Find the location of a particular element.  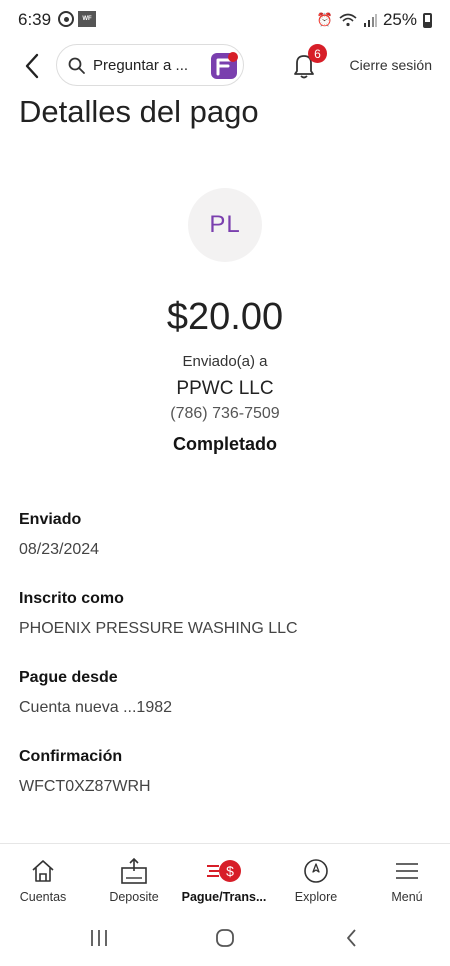

home-button-icon is located at coordinates (225, 938).